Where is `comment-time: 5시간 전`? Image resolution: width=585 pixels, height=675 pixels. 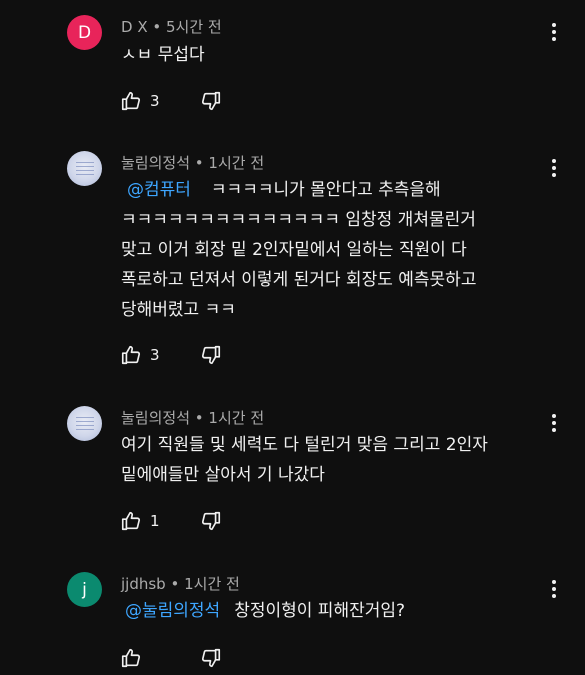 comment-time: 5시간 전 is located at coordinates (194, 27).